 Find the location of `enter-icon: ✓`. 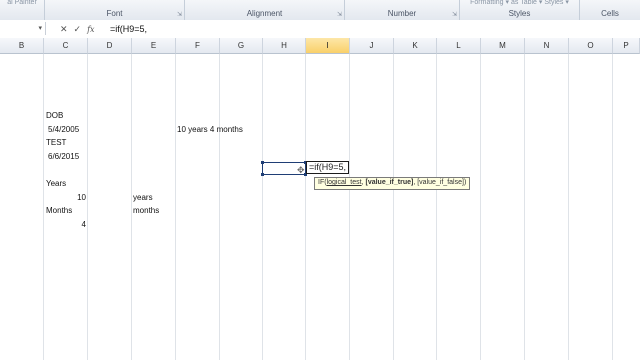

enter-icon: ✓ is located at coordinates (78, 29).